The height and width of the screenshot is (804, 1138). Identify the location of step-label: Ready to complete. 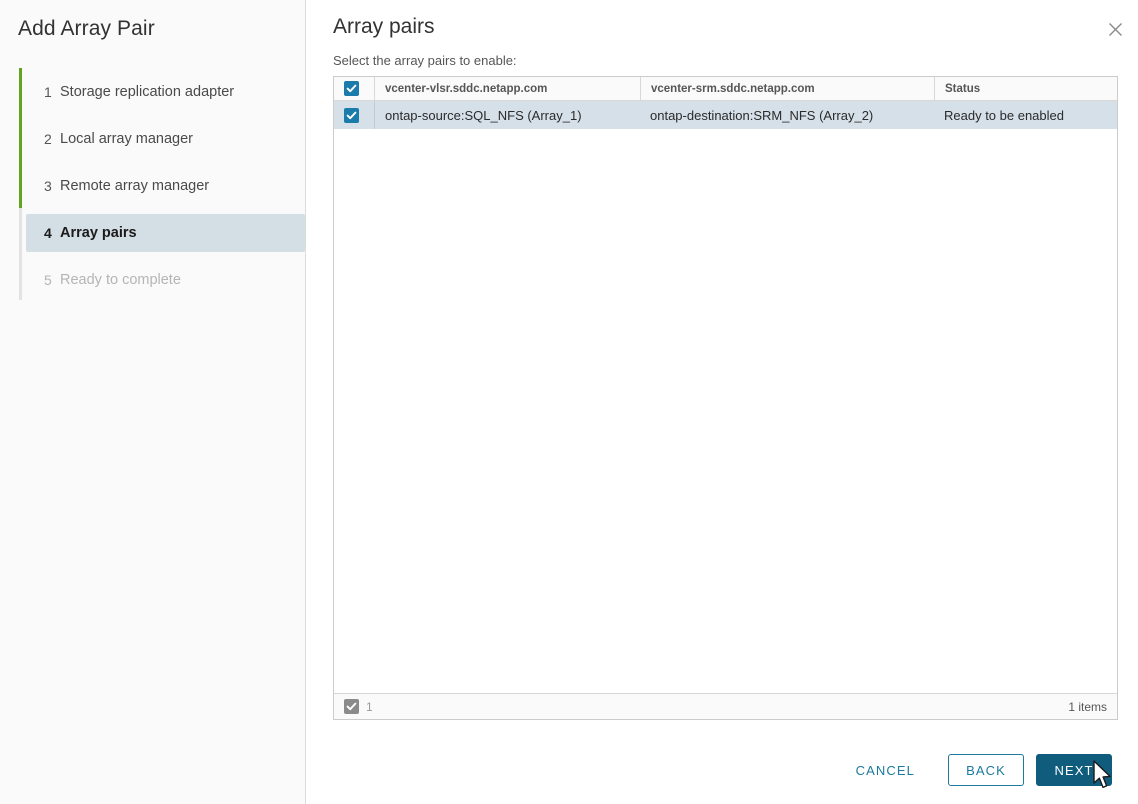
(120, 279).